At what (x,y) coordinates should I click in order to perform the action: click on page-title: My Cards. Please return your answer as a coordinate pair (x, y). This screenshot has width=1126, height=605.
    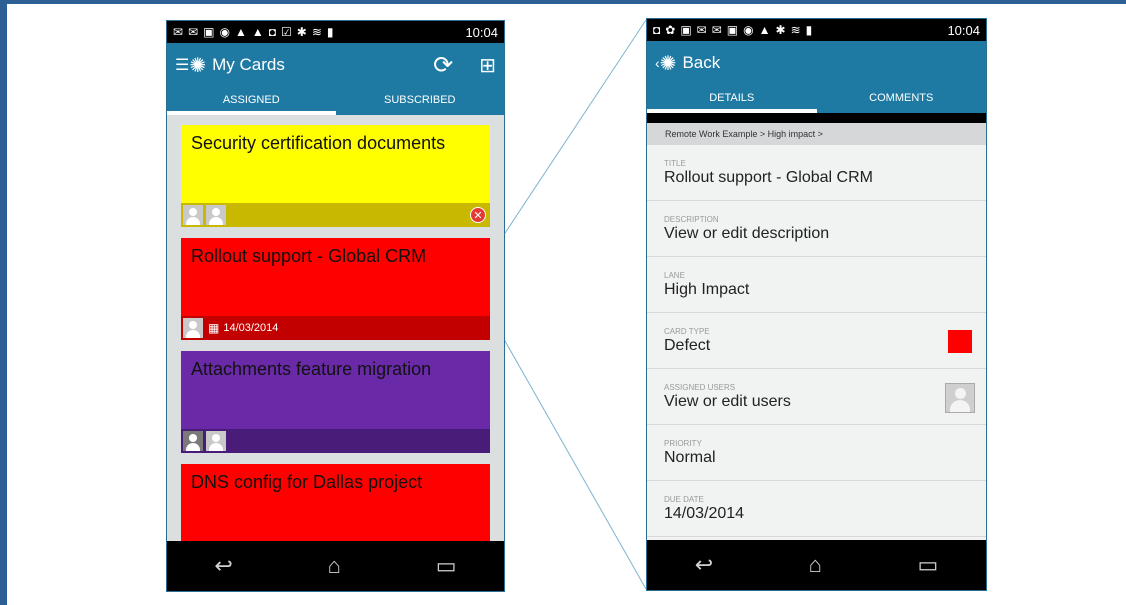
    Looking at the image, I should click on (248, 64).